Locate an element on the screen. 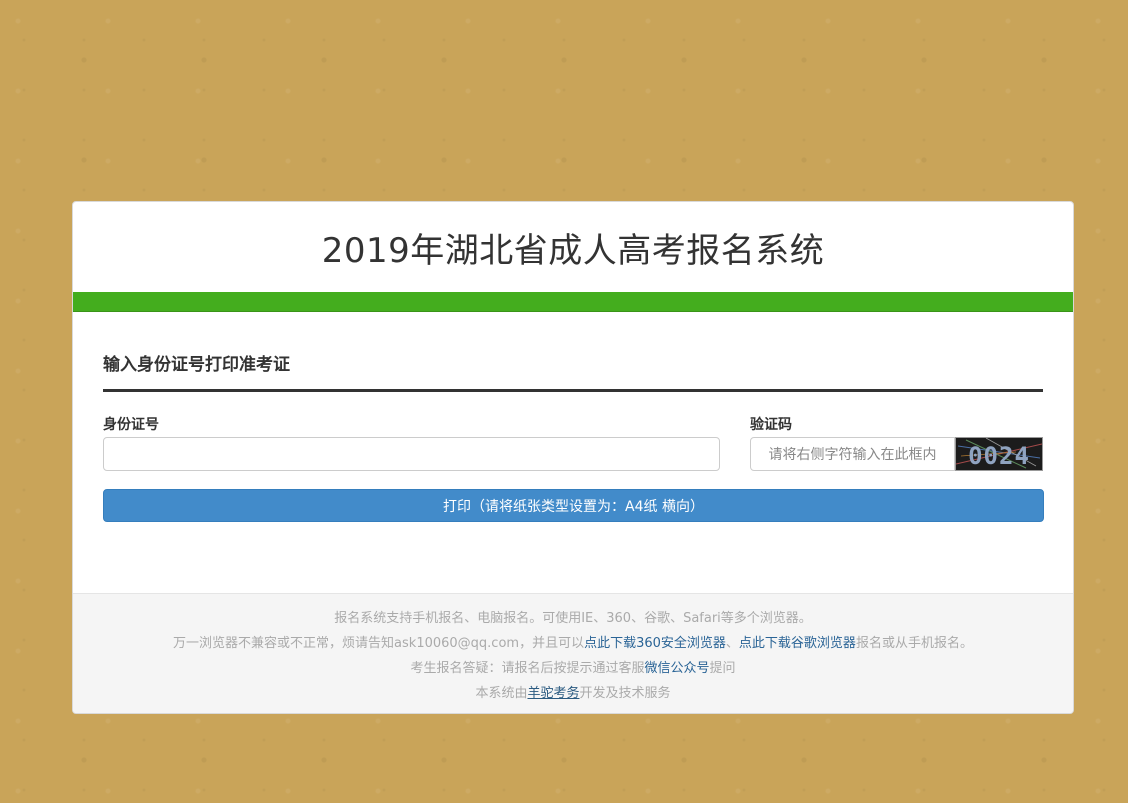 This screenshot has width=1128, height=803. captcha-input is located at coordinates (852, 454).